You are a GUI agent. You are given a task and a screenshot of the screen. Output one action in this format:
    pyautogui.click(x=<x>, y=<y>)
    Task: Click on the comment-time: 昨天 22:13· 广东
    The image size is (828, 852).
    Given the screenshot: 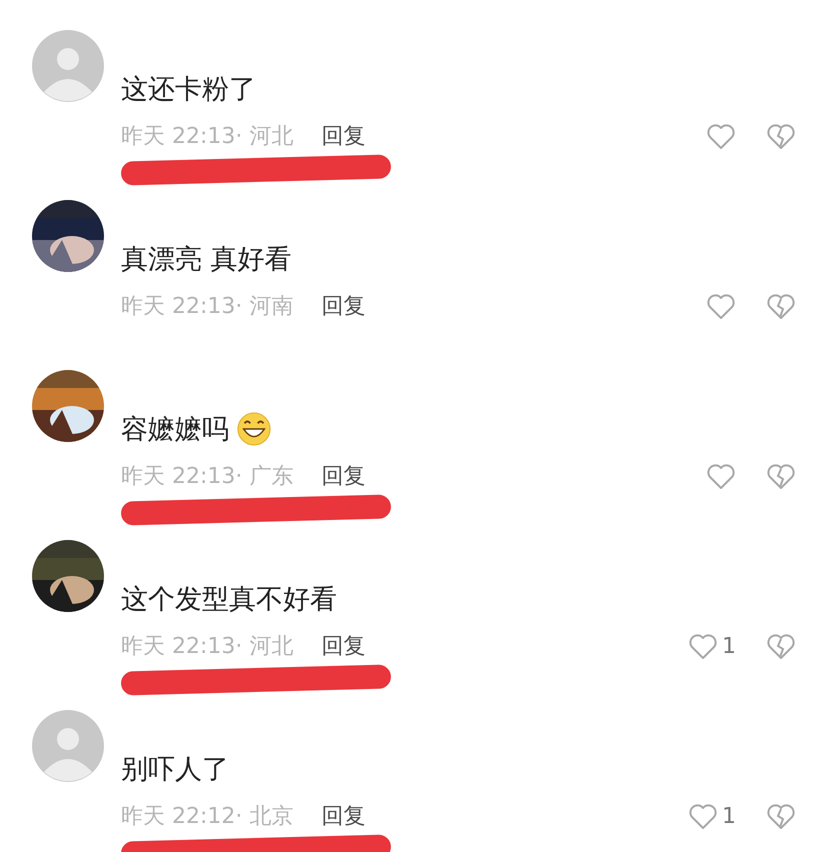 What is the action you would take?
    pyautogui.click(x=207, y=477)
    